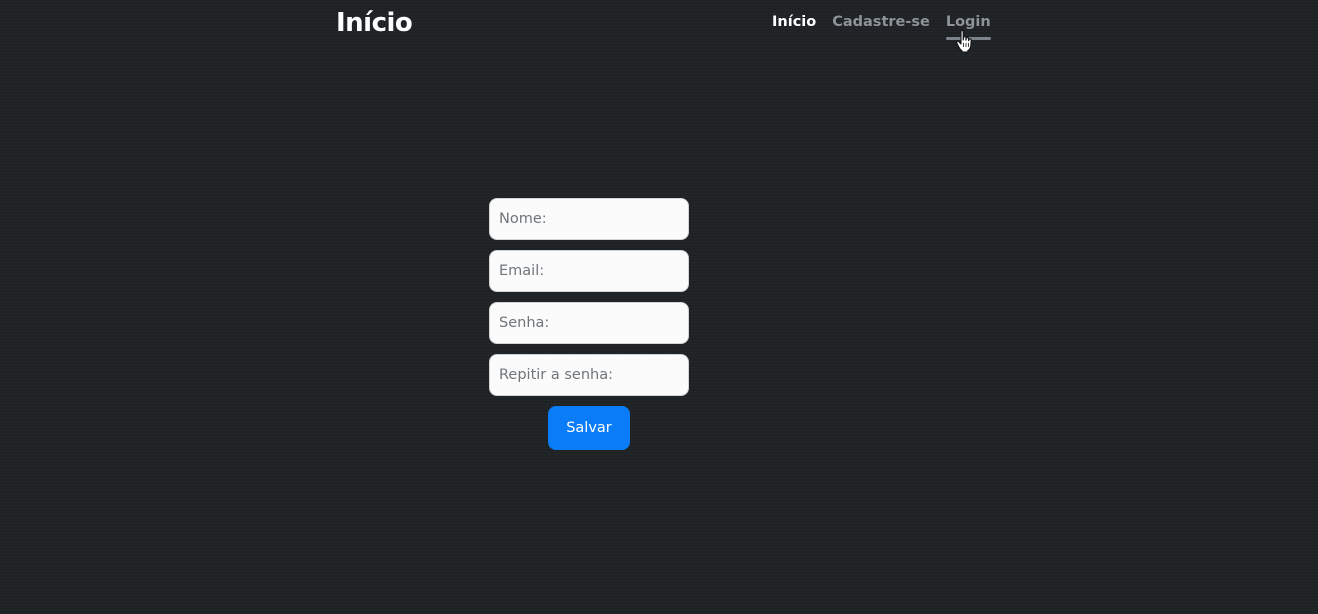 The width and height of the screenshot is (1318, 614). I want to click on password-input, so click(589, 323).